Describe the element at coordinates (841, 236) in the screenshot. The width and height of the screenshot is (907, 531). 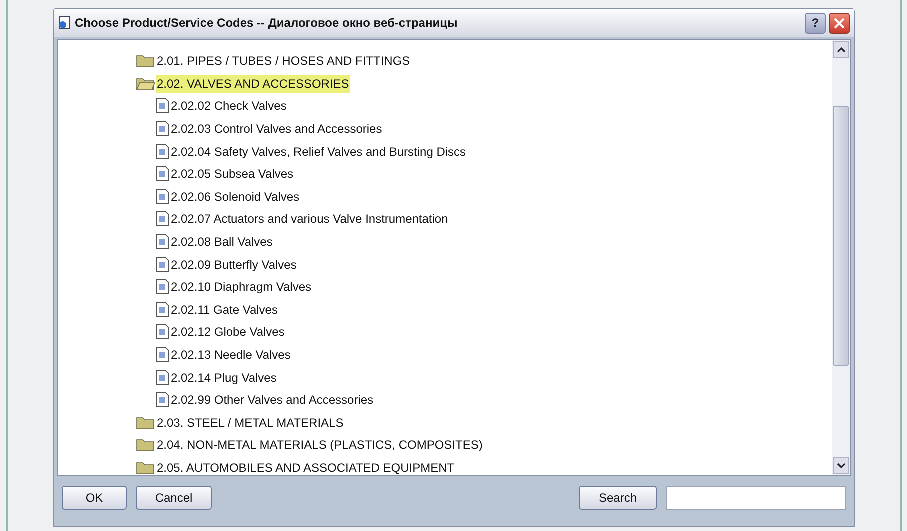
I see `scroll-thumb` at that location.